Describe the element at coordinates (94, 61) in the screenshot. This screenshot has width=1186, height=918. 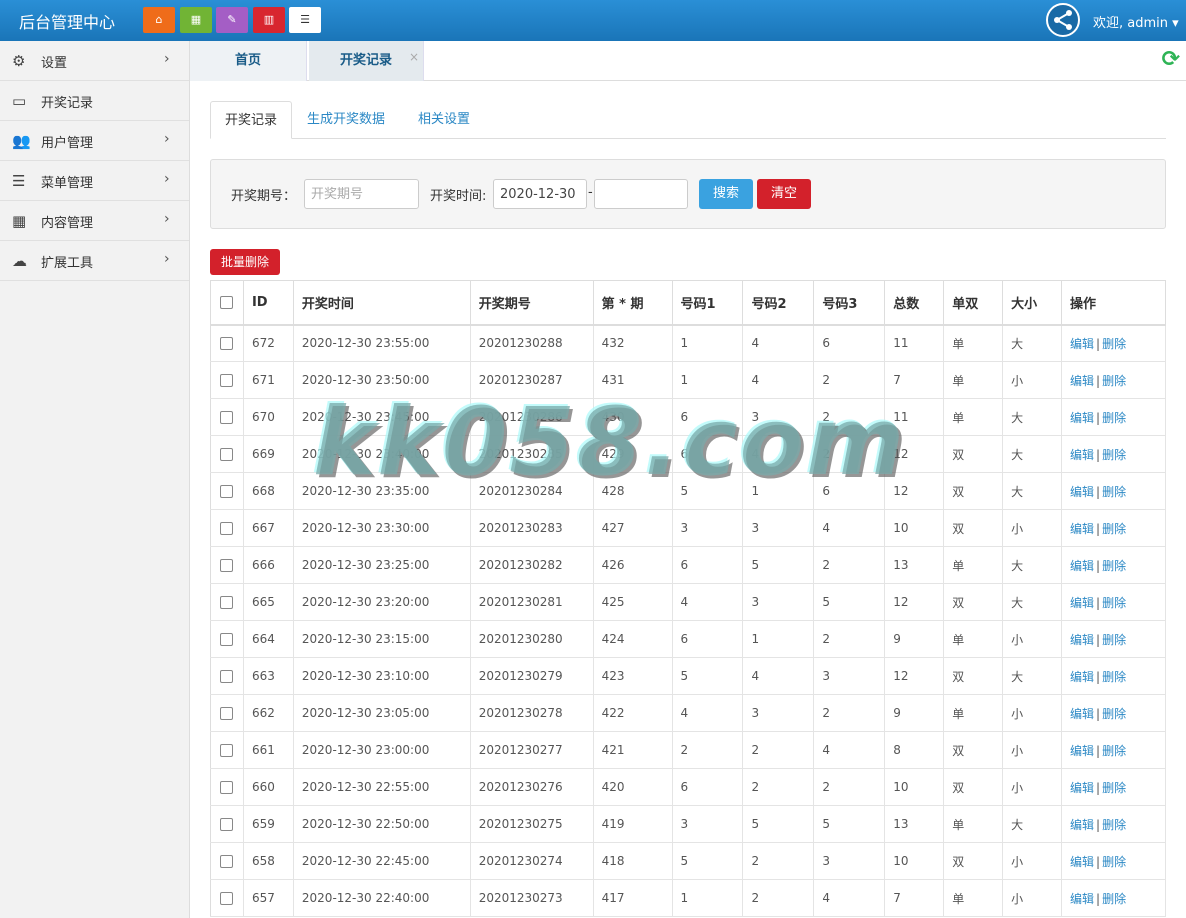
I see `sidebar-item-settings: ⚙ 设置 ›` at that location.